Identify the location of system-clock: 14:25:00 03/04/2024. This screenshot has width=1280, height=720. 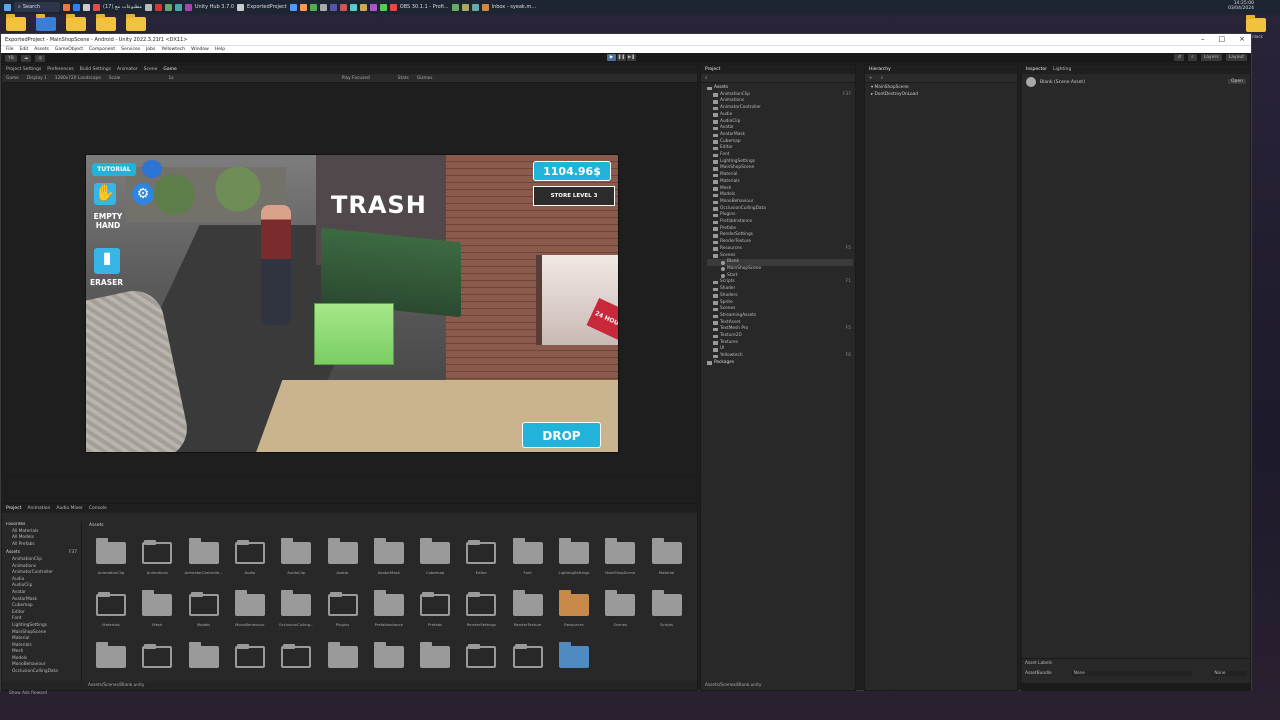
(1241, 6).